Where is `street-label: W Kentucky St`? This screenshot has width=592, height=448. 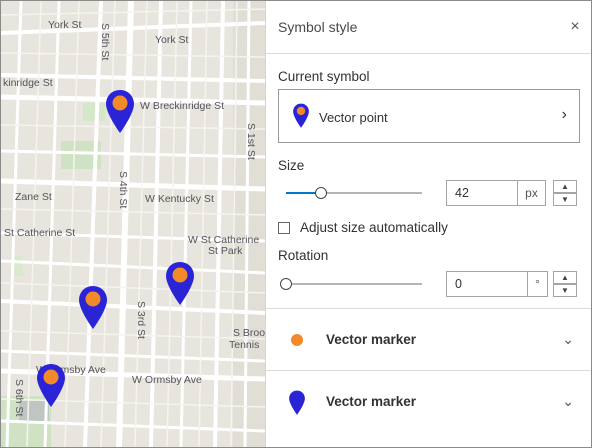
street-label: W Kentucky St is located at coordinates (179, 199).